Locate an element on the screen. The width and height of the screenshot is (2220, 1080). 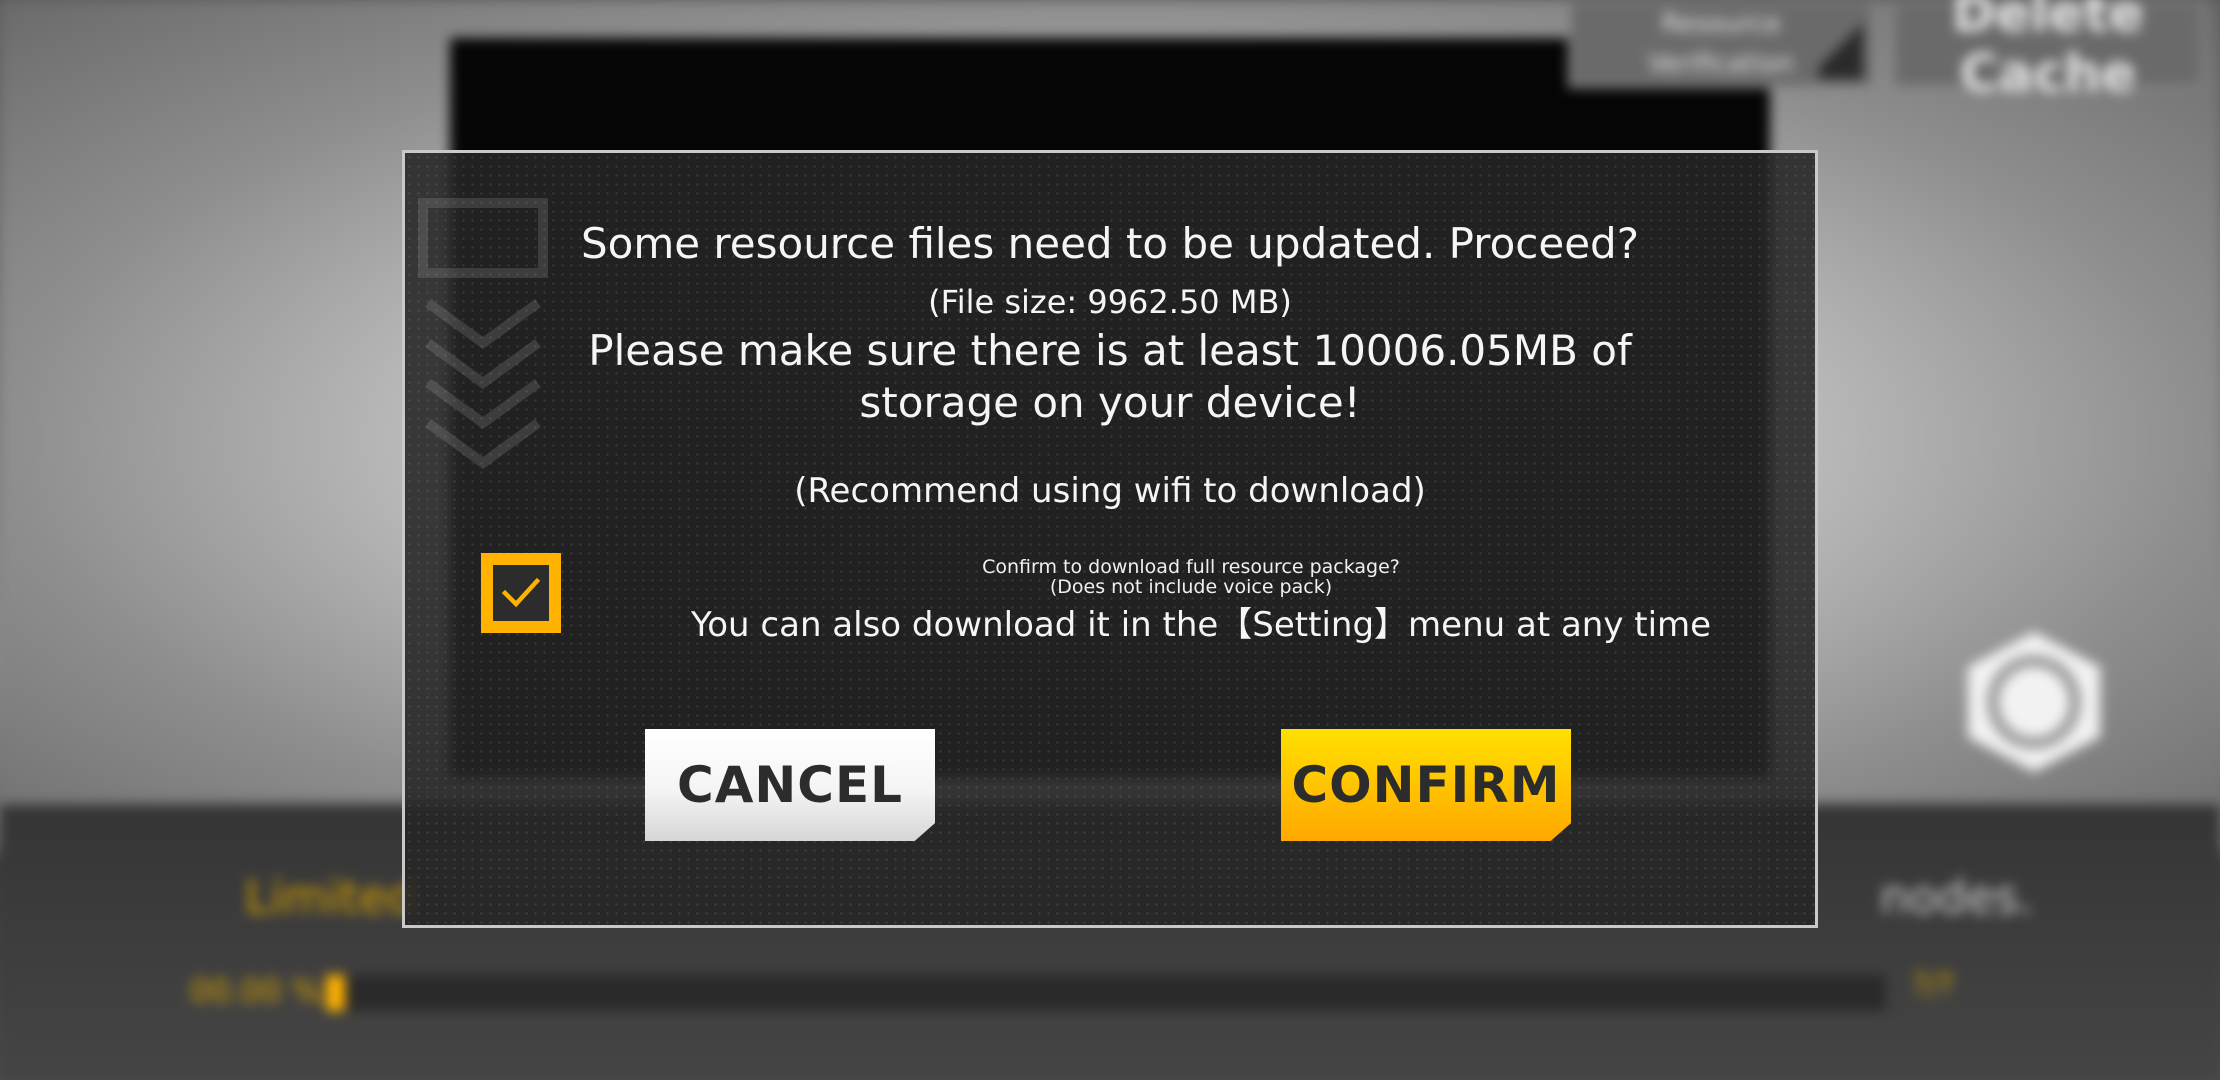
full-package-checkbox is located at coordinates (521, 593).